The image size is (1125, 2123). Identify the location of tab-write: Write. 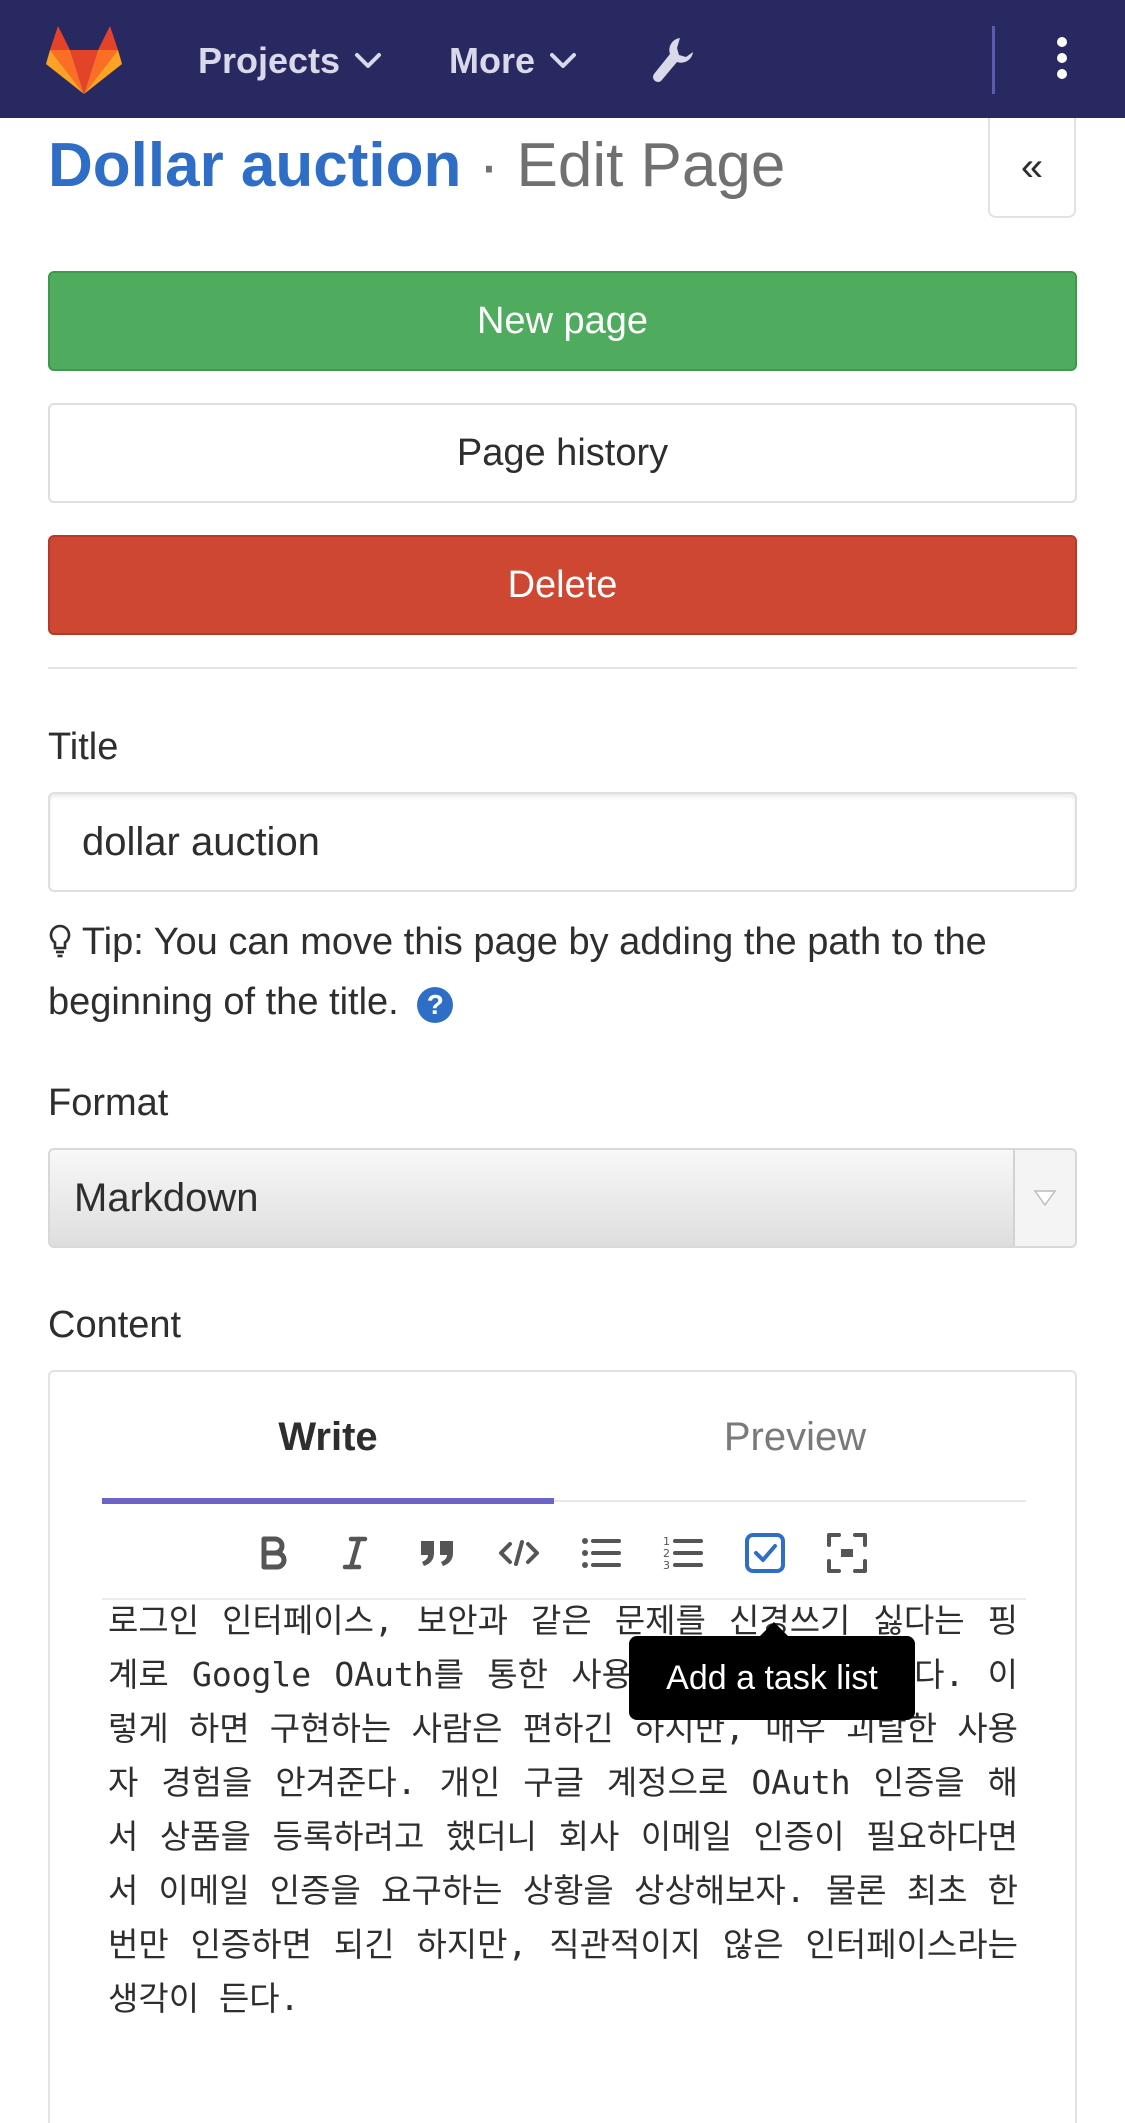
(328, 1438).